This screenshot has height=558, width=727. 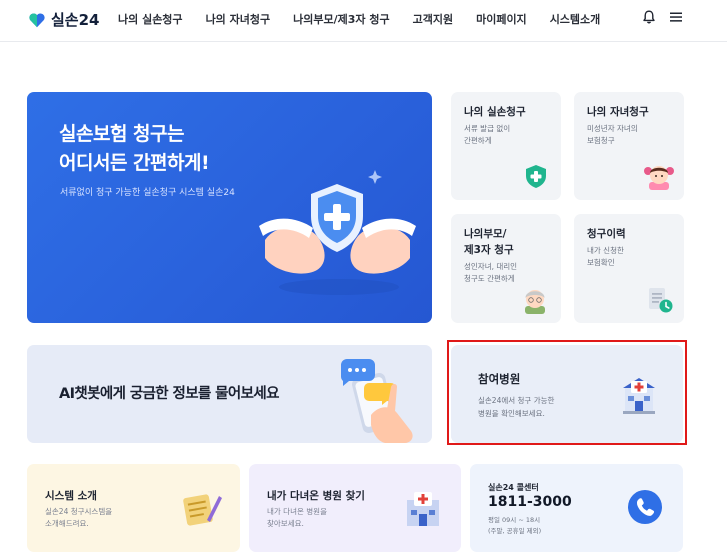 What do you see at coordinates (499, 379) in the screenshot?
I see `hospital-title: 참여병원` at bounding box center [499, 379].